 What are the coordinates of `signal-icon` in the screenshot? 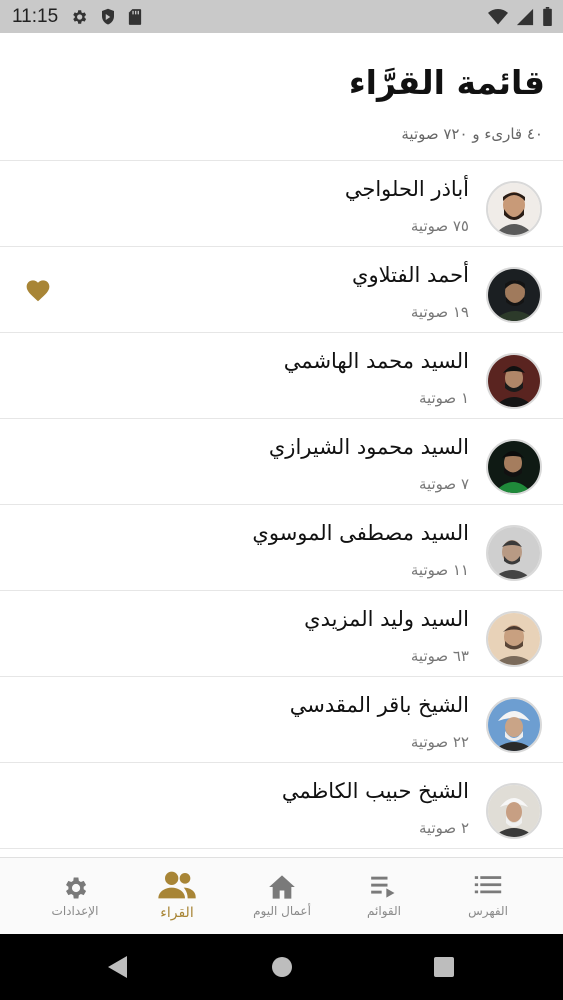 It's located at (525, 17).